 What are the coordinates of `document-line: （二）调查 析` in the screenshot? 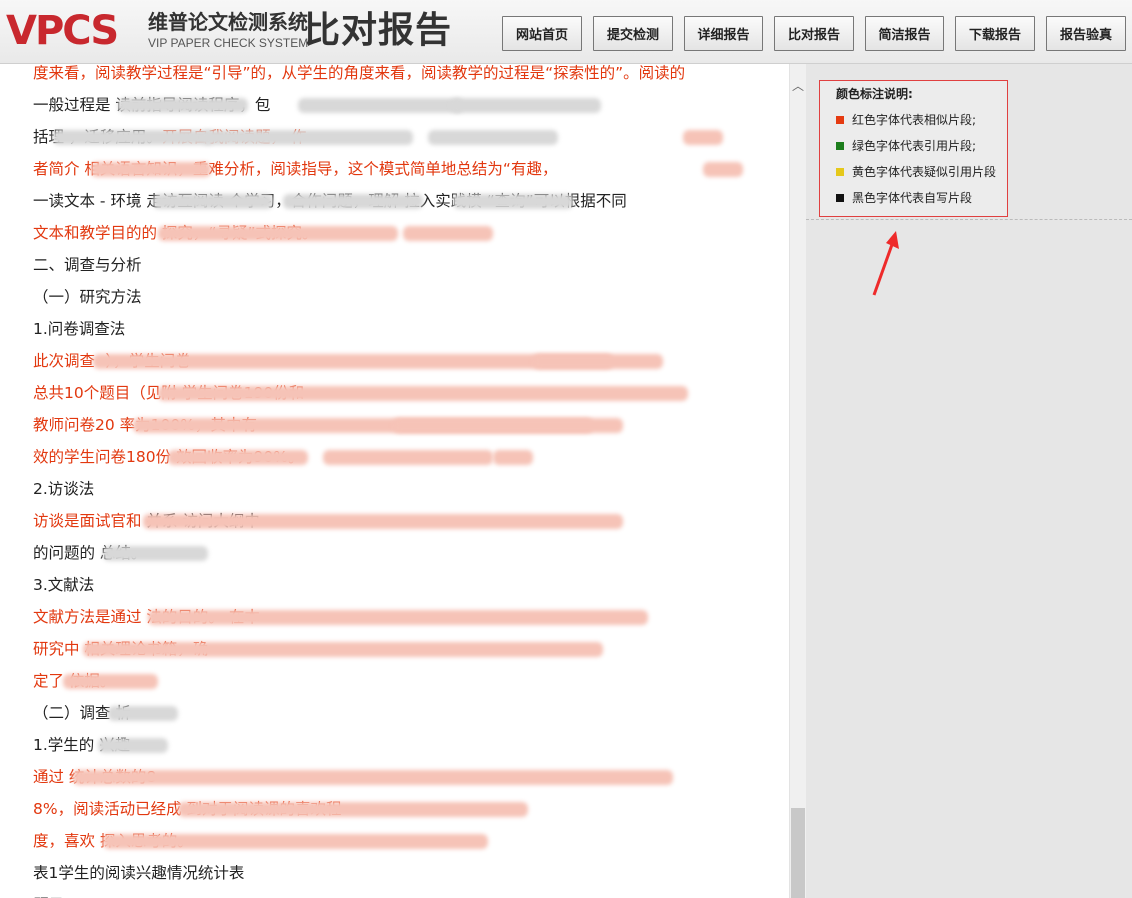 It's located at (388, 713).